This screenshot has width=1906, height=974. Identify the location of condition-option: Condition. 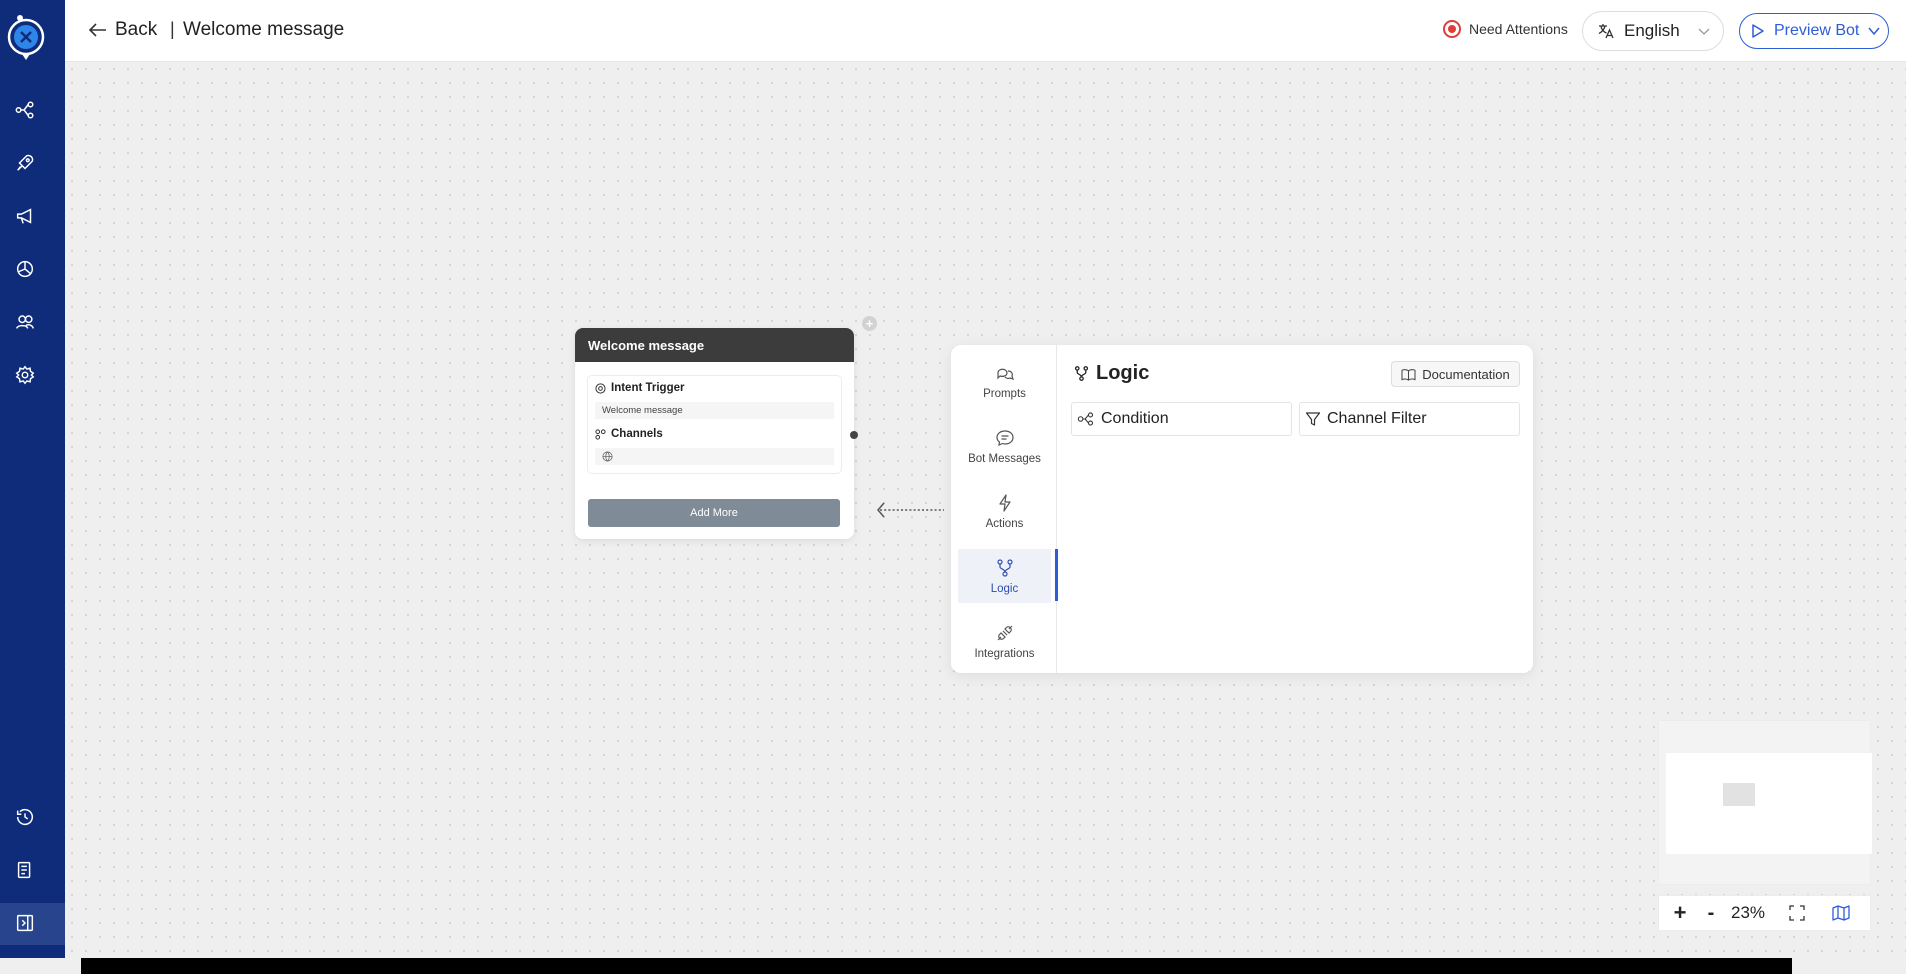
(1181, 419).